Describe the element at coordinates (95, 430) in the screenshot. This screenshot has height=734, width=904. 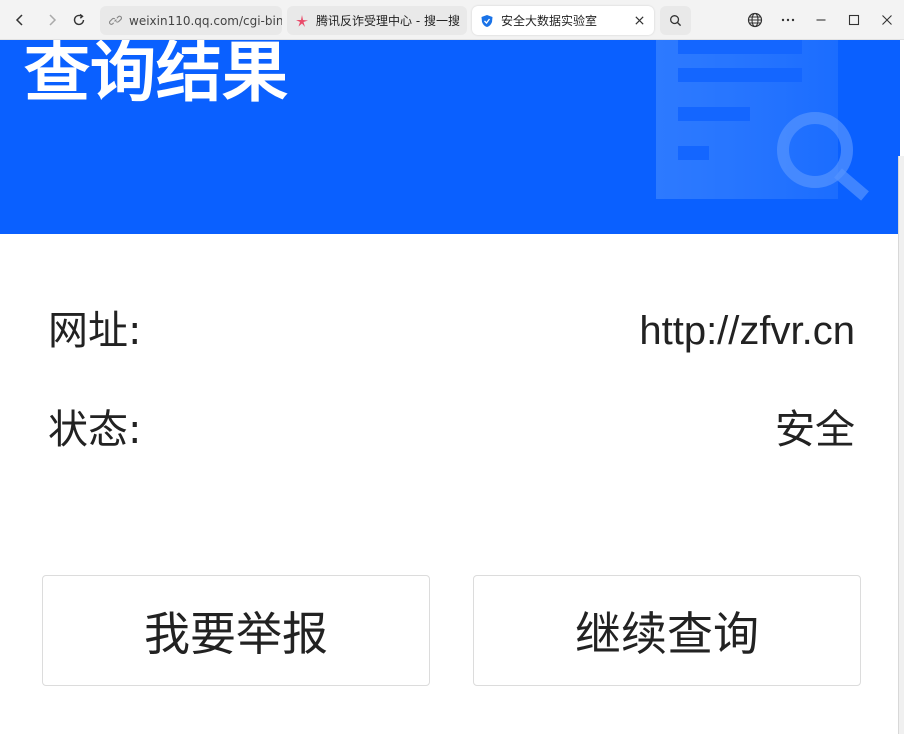
I see `status-label: 状态:` at that location.